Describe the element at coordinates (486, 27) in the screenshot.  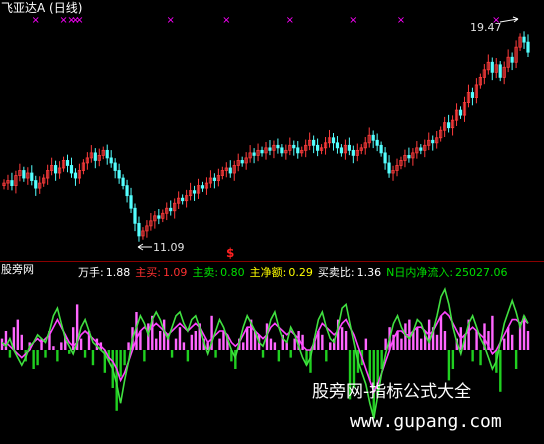
I see `high-price-label: 19.47` at that location.